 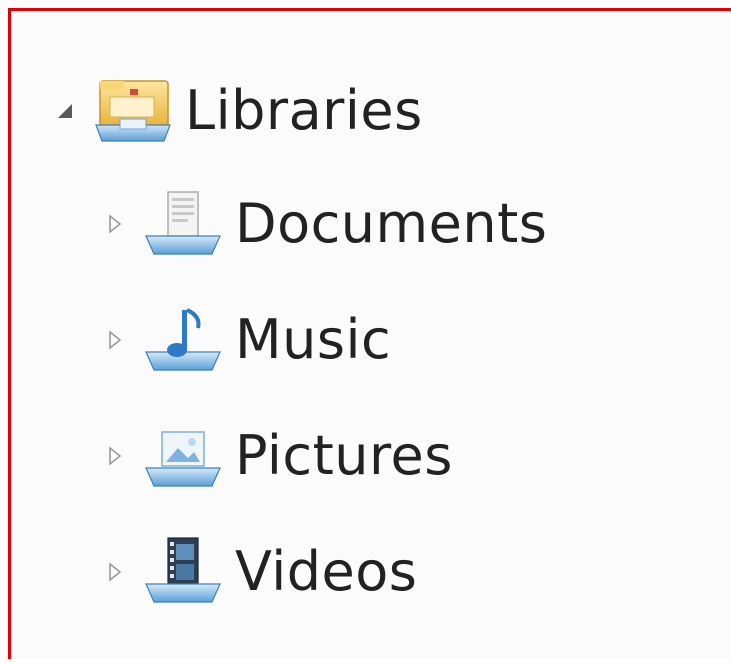 I want to click on tree-item-documents: Documents, so click(x=324, y=224).